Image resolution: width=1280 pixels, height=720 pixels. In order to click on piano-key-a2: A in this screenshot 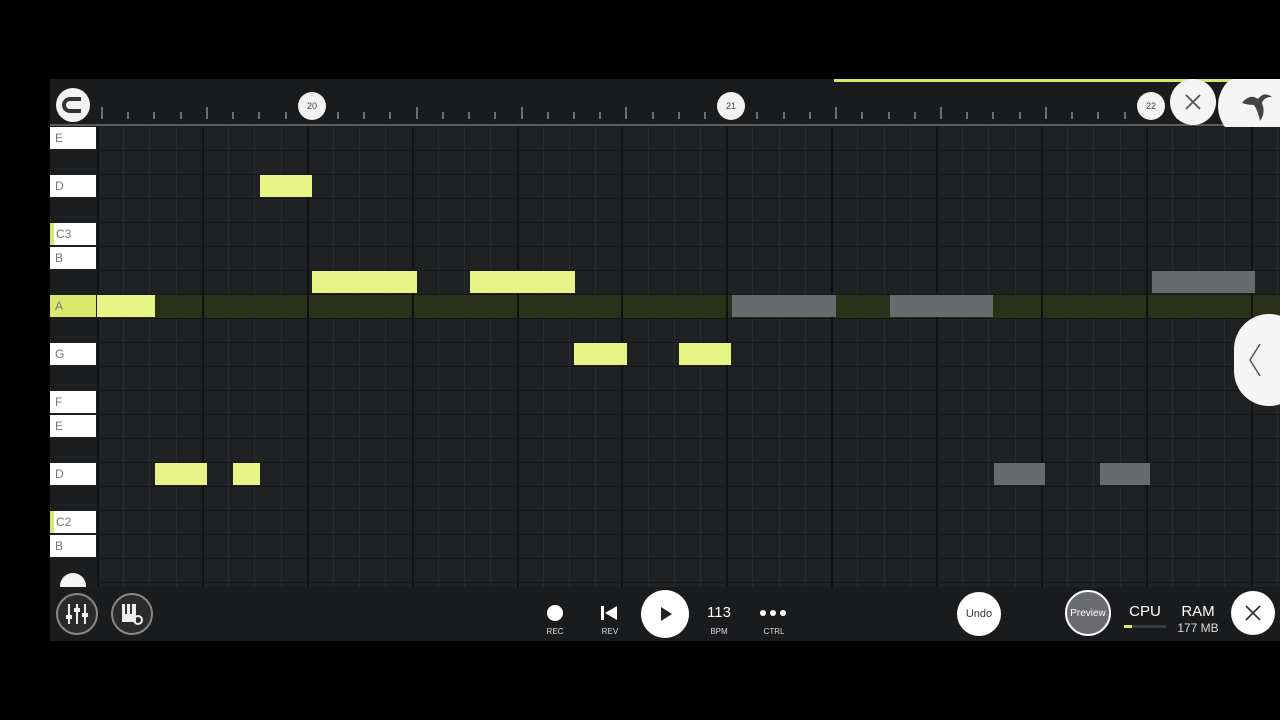, I will do `click(73, 306)`.